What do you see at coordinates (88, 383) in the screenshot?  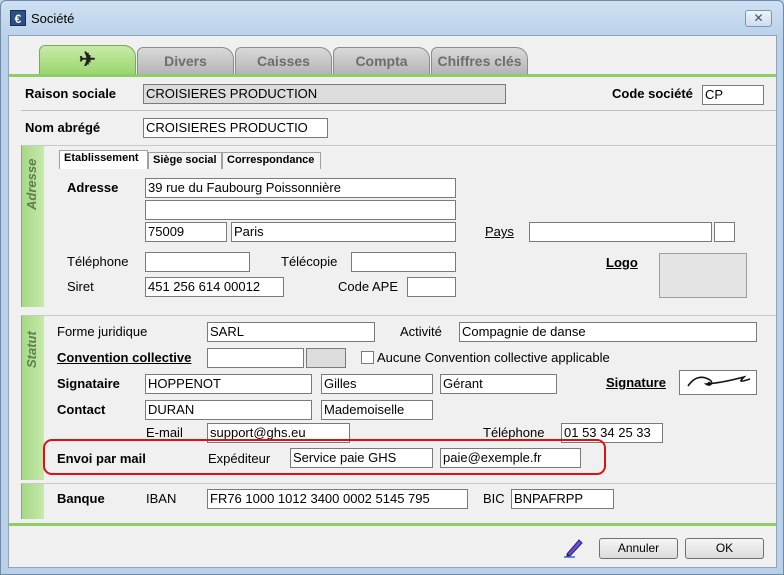 I see `signataire-label: Signataire` at bounding box center [88, 383].